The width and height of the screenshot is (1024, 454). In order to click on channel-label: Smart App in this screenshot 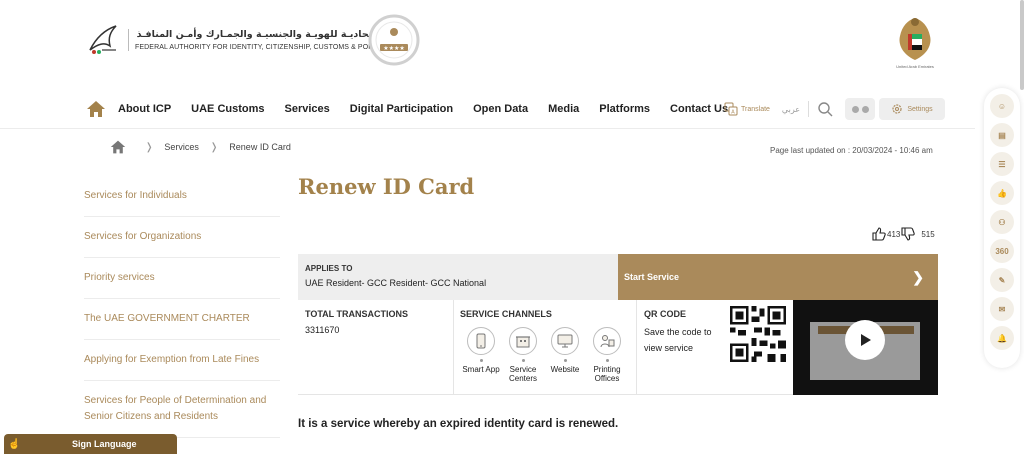, I will do `click(481, 369)`.